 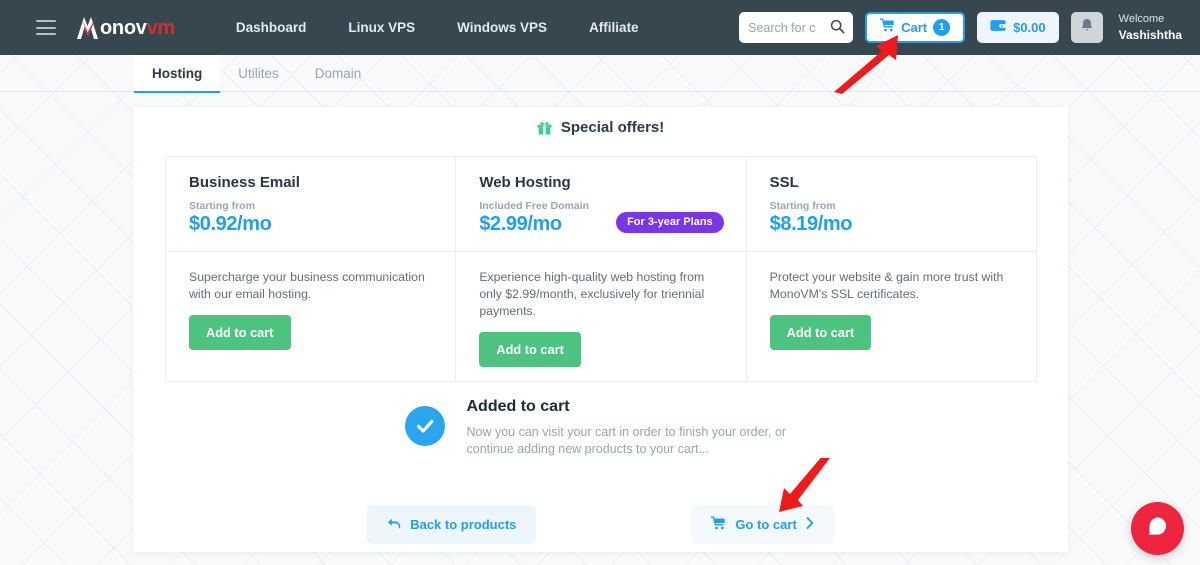 I want to click on search-icon, so click(x=837, y=29).